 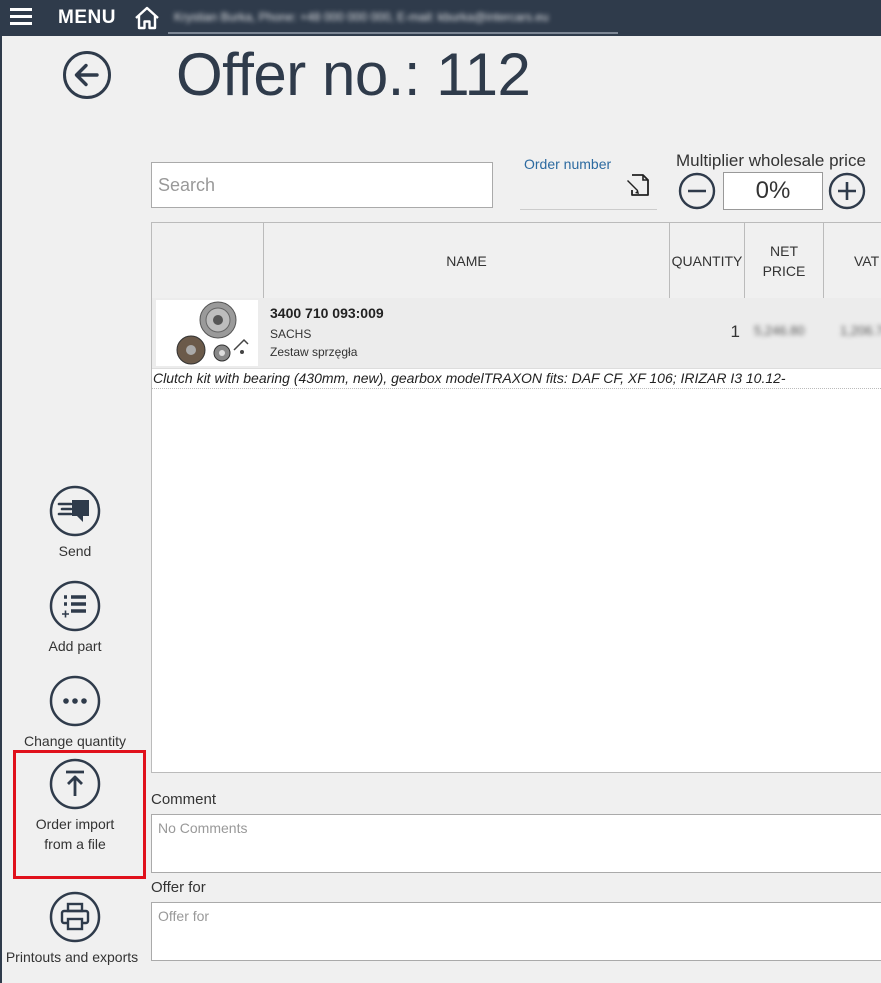 I want to click on edit-document-icon, so click(x=638, y=185).